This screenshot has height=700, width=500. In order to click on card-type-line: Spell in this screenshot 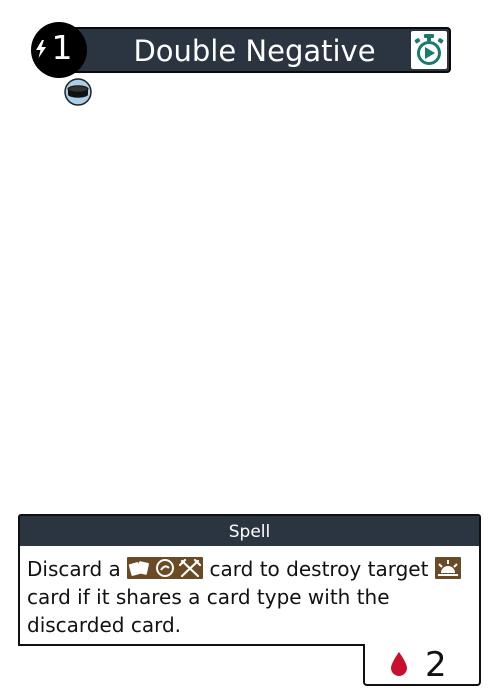, I will do `click(249, 531)`.